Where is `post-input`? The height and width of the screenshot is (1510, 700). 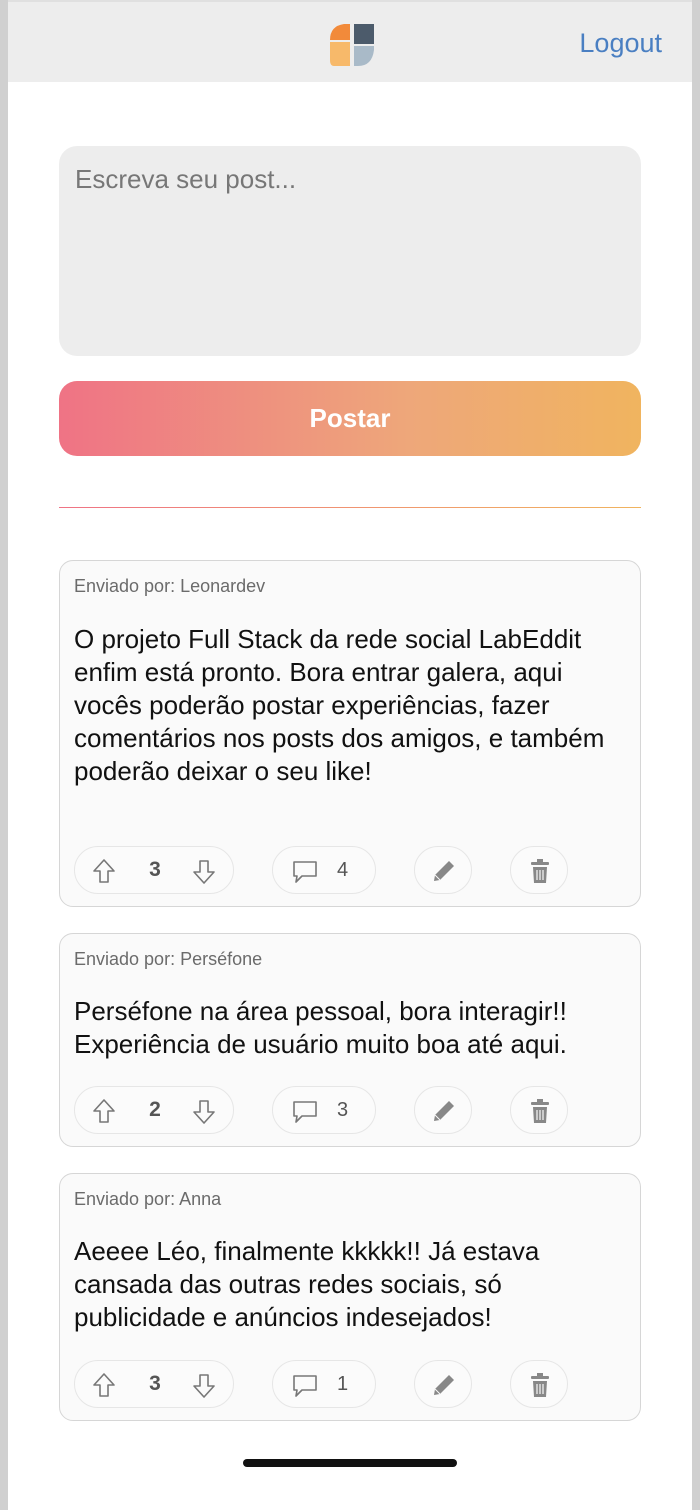 post-input is located at coordinates (350, 251).